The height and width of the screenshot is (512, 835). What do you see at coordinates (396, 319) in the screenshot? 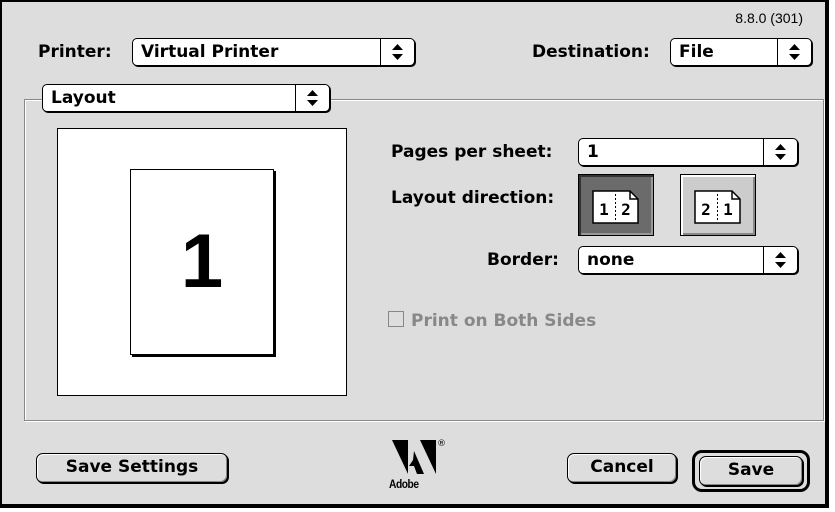
I see `print-both-sides-checkbox` at bounding box center [396, 319].